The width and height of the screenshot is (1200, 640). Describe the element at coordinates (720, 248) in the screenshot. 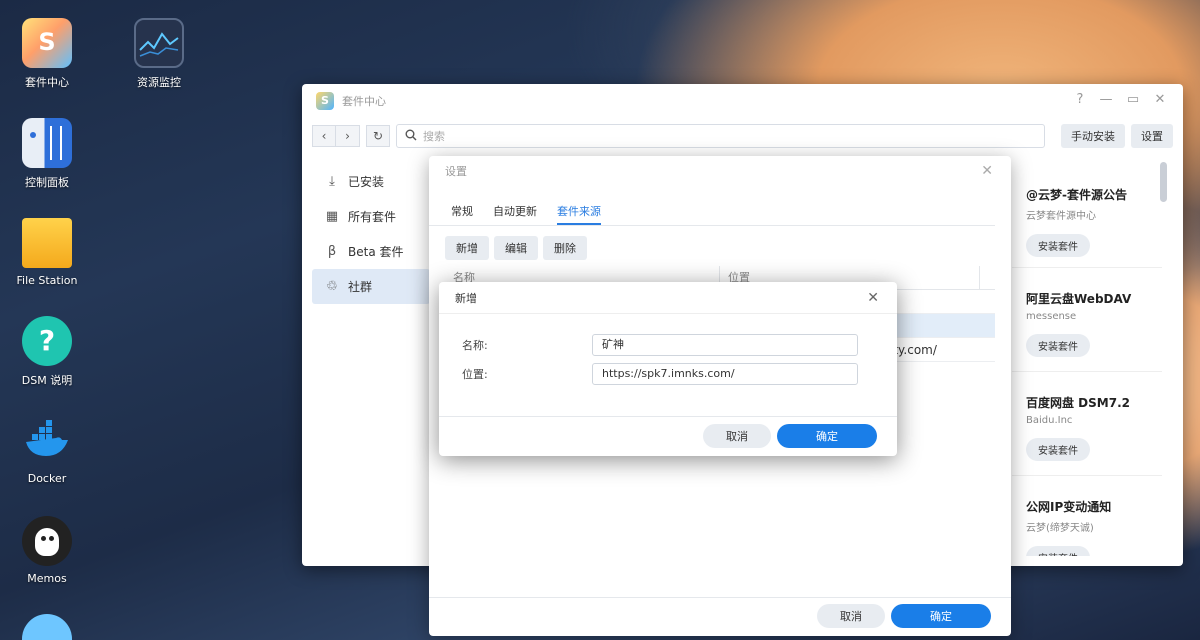

I see `source-actions: 新增 编辑 删除` at that location.